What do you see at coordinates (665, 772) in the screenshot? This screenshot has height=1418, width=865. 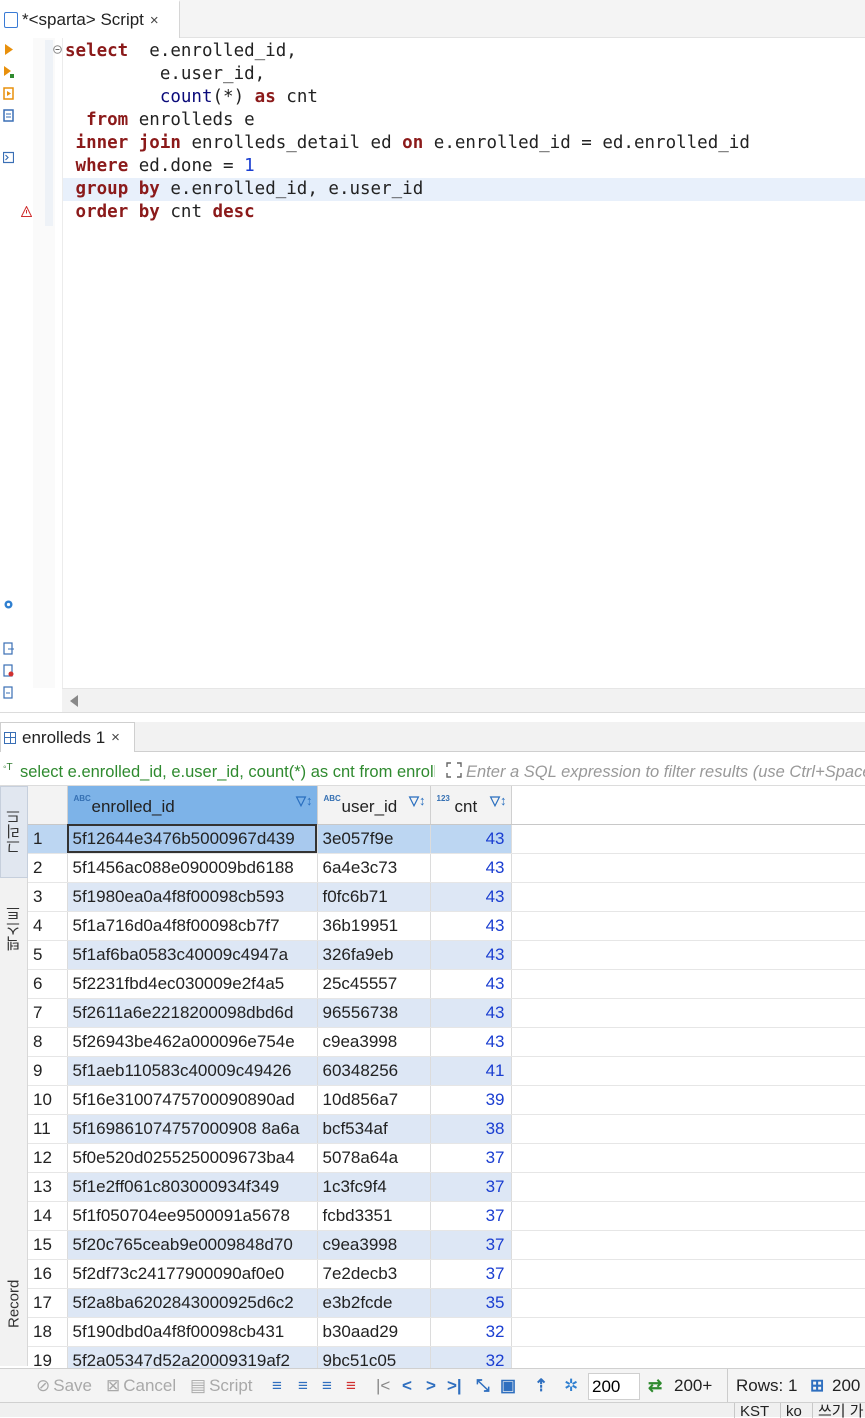 I see `filter-expression-input` at bounding box center [665, 772].